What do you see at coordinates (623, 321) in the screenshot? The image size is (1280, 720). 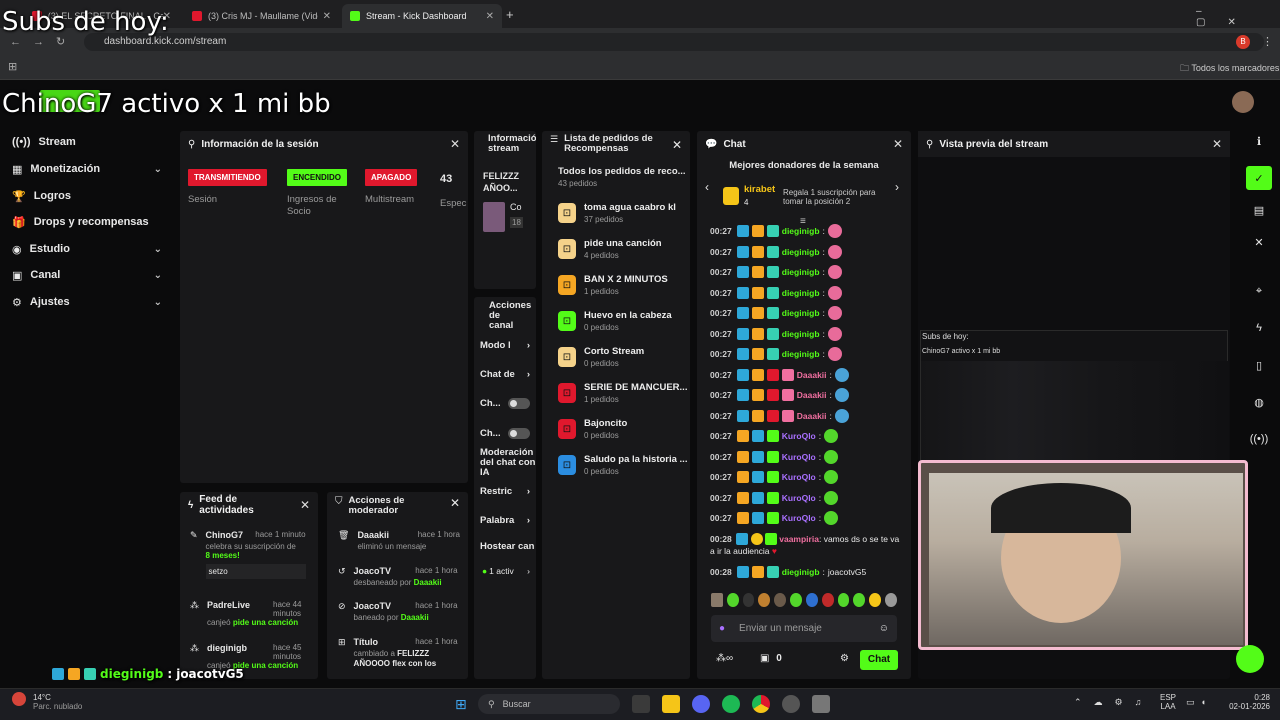 I see `reward-item: ⊡ Huevo en la cabeza 0 pedidos` at bounding box center [623, 321].